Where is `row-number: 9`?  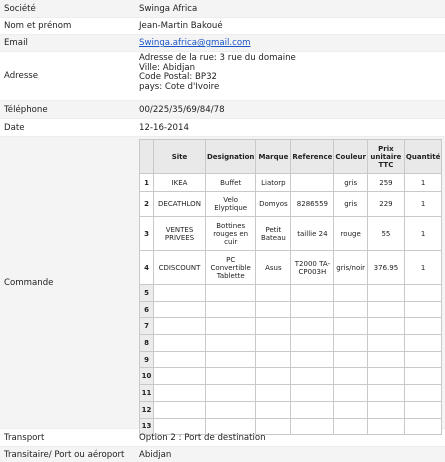 row-number: 9 is located at coordinates (146, 359).